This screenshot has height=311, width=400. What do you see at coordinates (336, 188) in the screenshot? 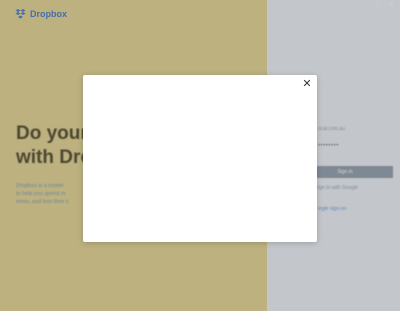
I see `google-sign-in-link: Sign in with Google` at bounding box center [336, 188].